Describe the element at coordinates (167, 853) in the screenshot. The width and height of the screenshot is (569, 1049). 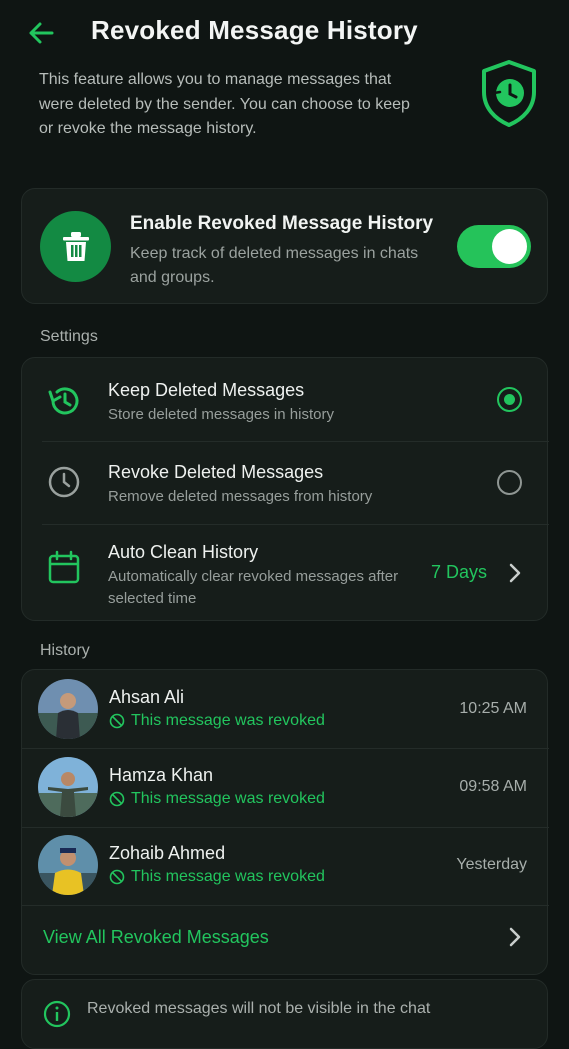
I see `contact-name: Zohaib Ahmed` at that location.